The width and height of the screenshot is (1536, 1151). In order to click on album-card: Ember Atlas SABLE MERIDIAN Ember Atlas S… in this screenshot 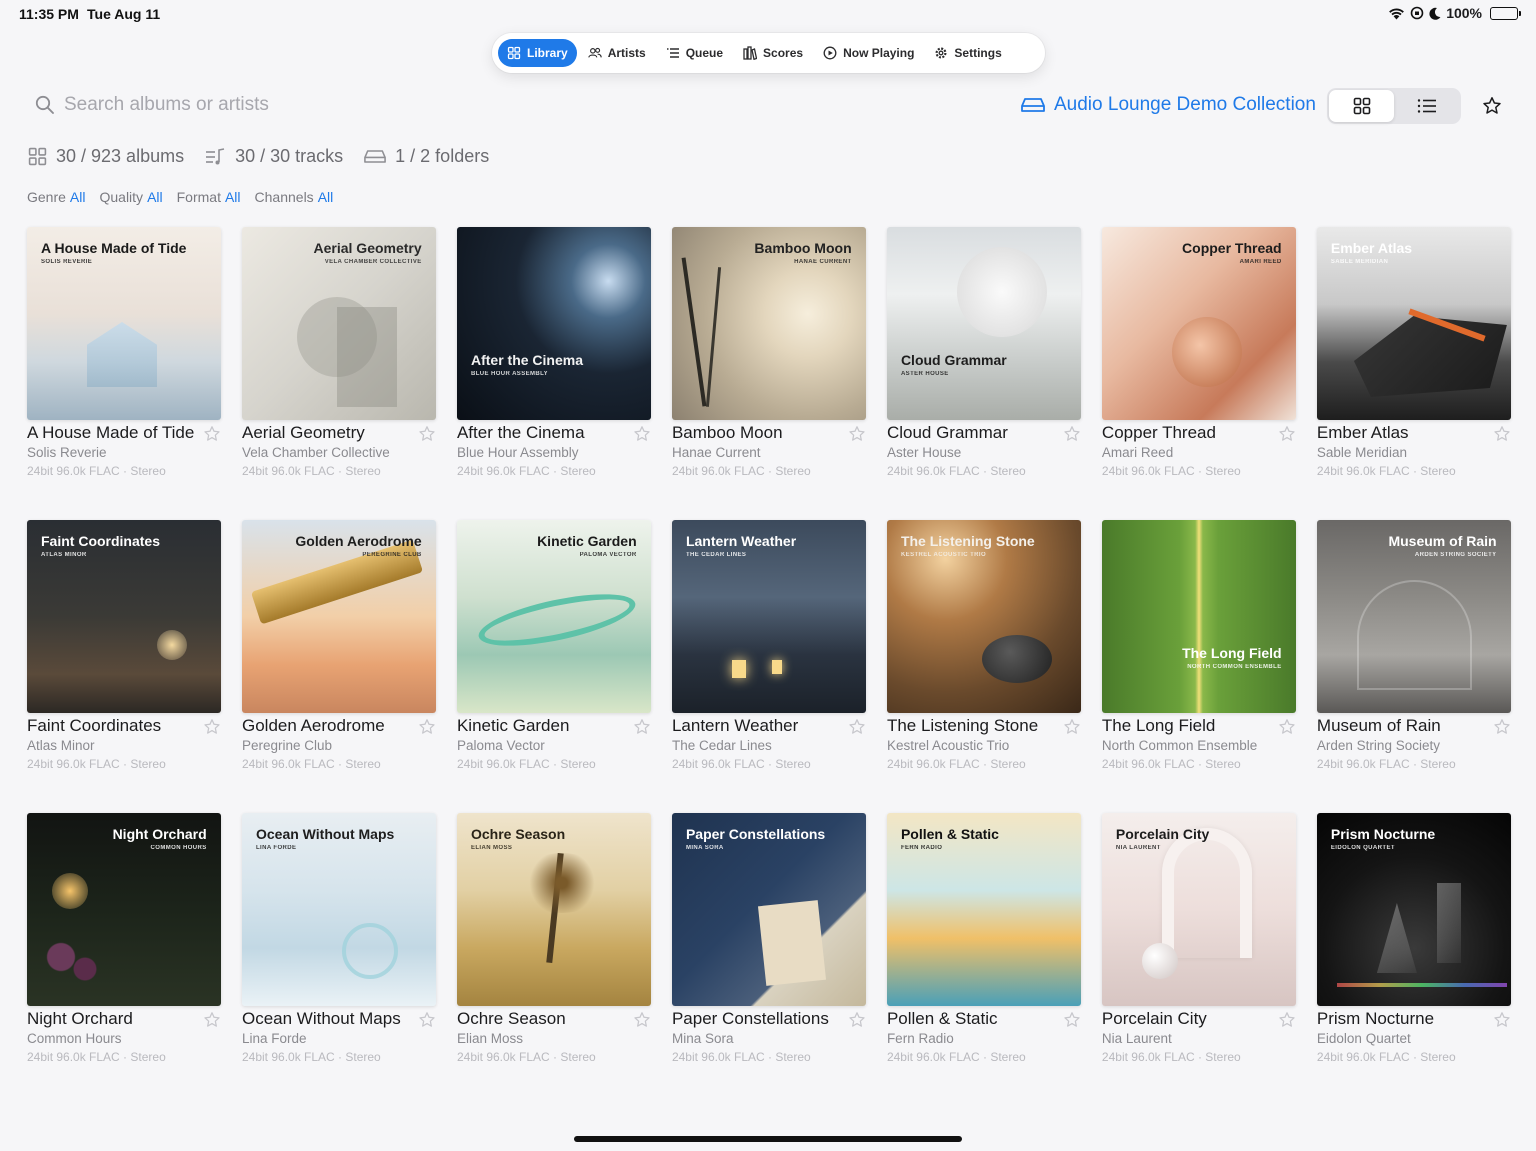, I will do `click(1413, 352)`.